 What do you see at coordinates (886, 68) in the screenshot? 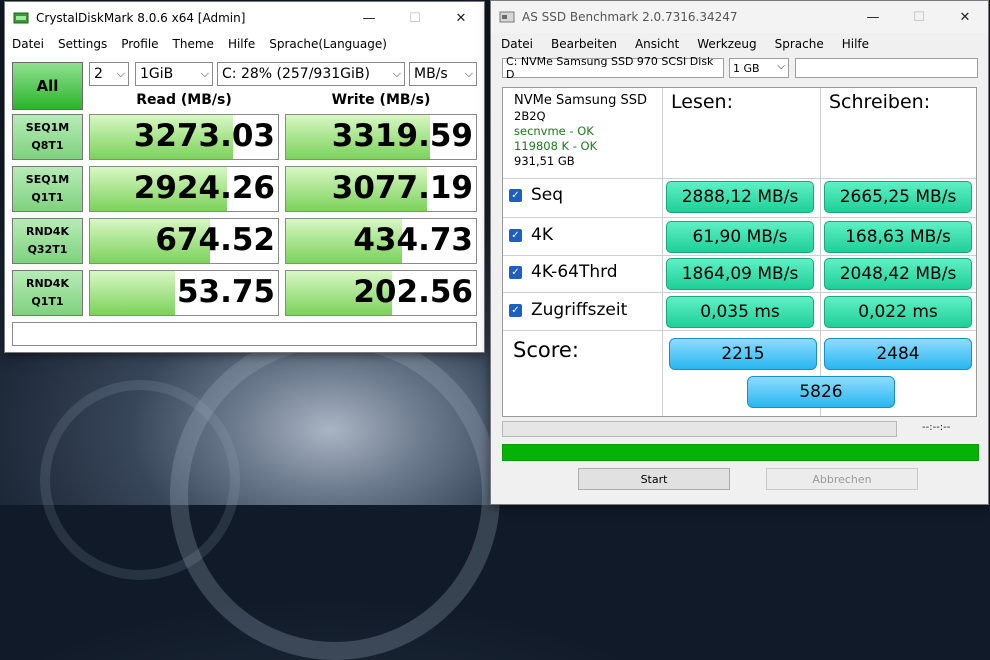
I see `extra-field` at bounding box center [886, 68].